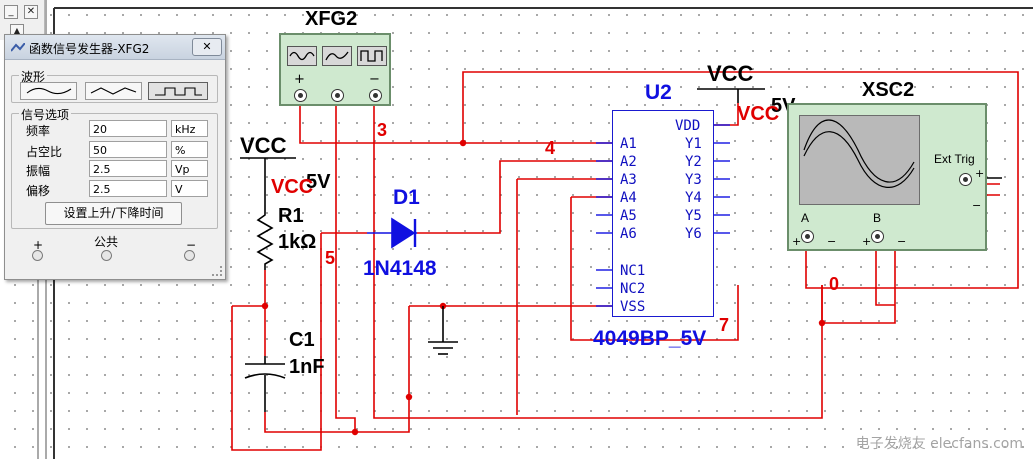 This screenshot has width=1033, height=459. I want to click on net-label-7: 7, so click(724, 325).